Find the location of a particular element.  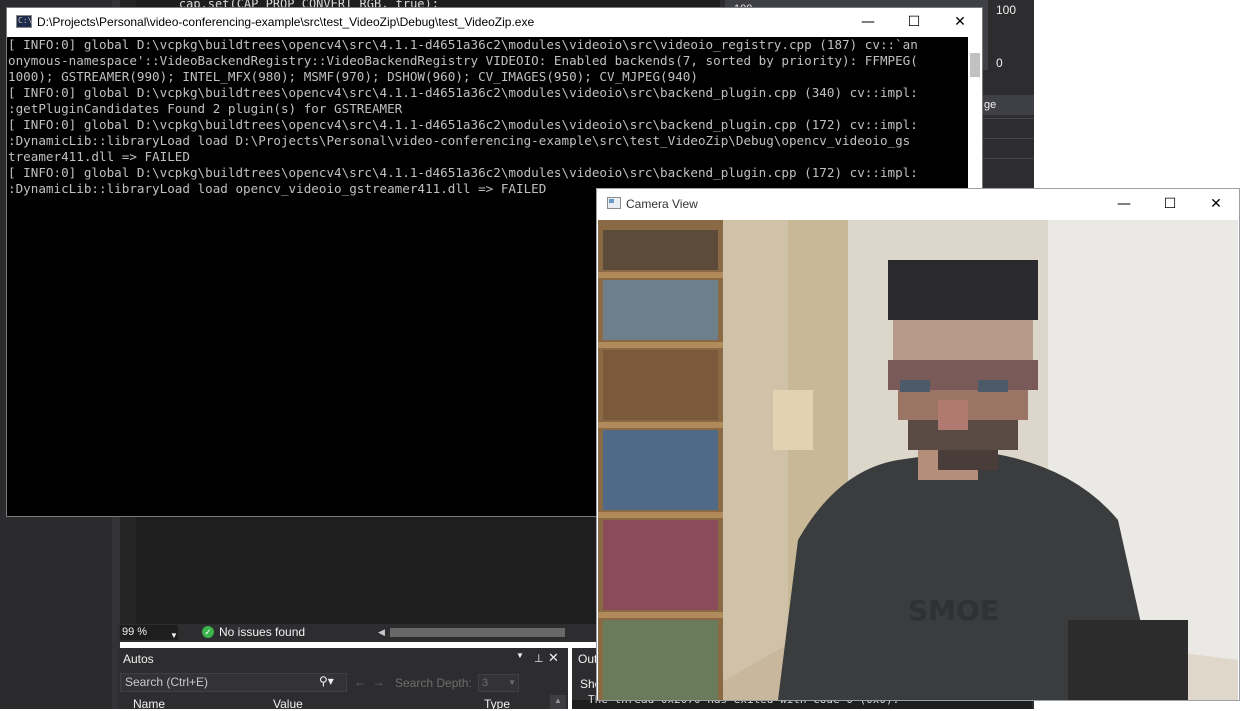

scroll-up-icon: ▲ is located at coordinates (558, 700).